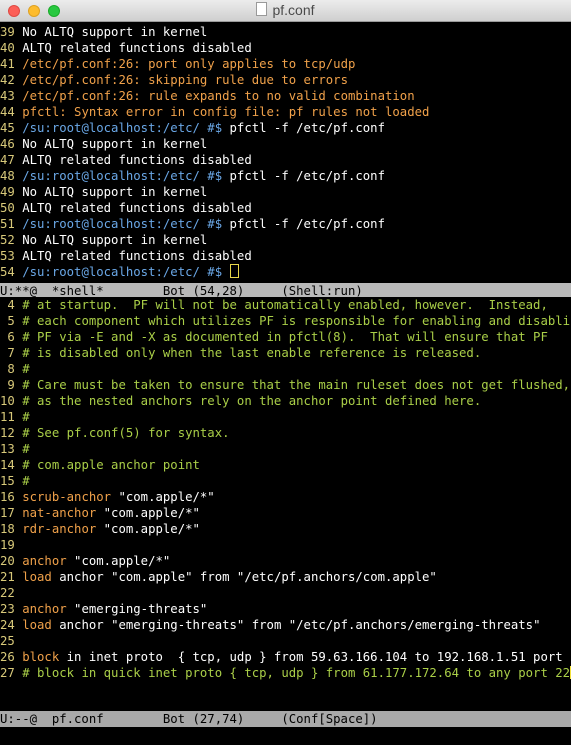 The width and height of the screenshot is (571, 745). Describe the element at coordinates (285, 256) in the screenshot. I see `code-line: 53 ALTQ related functions disabled` at that location.